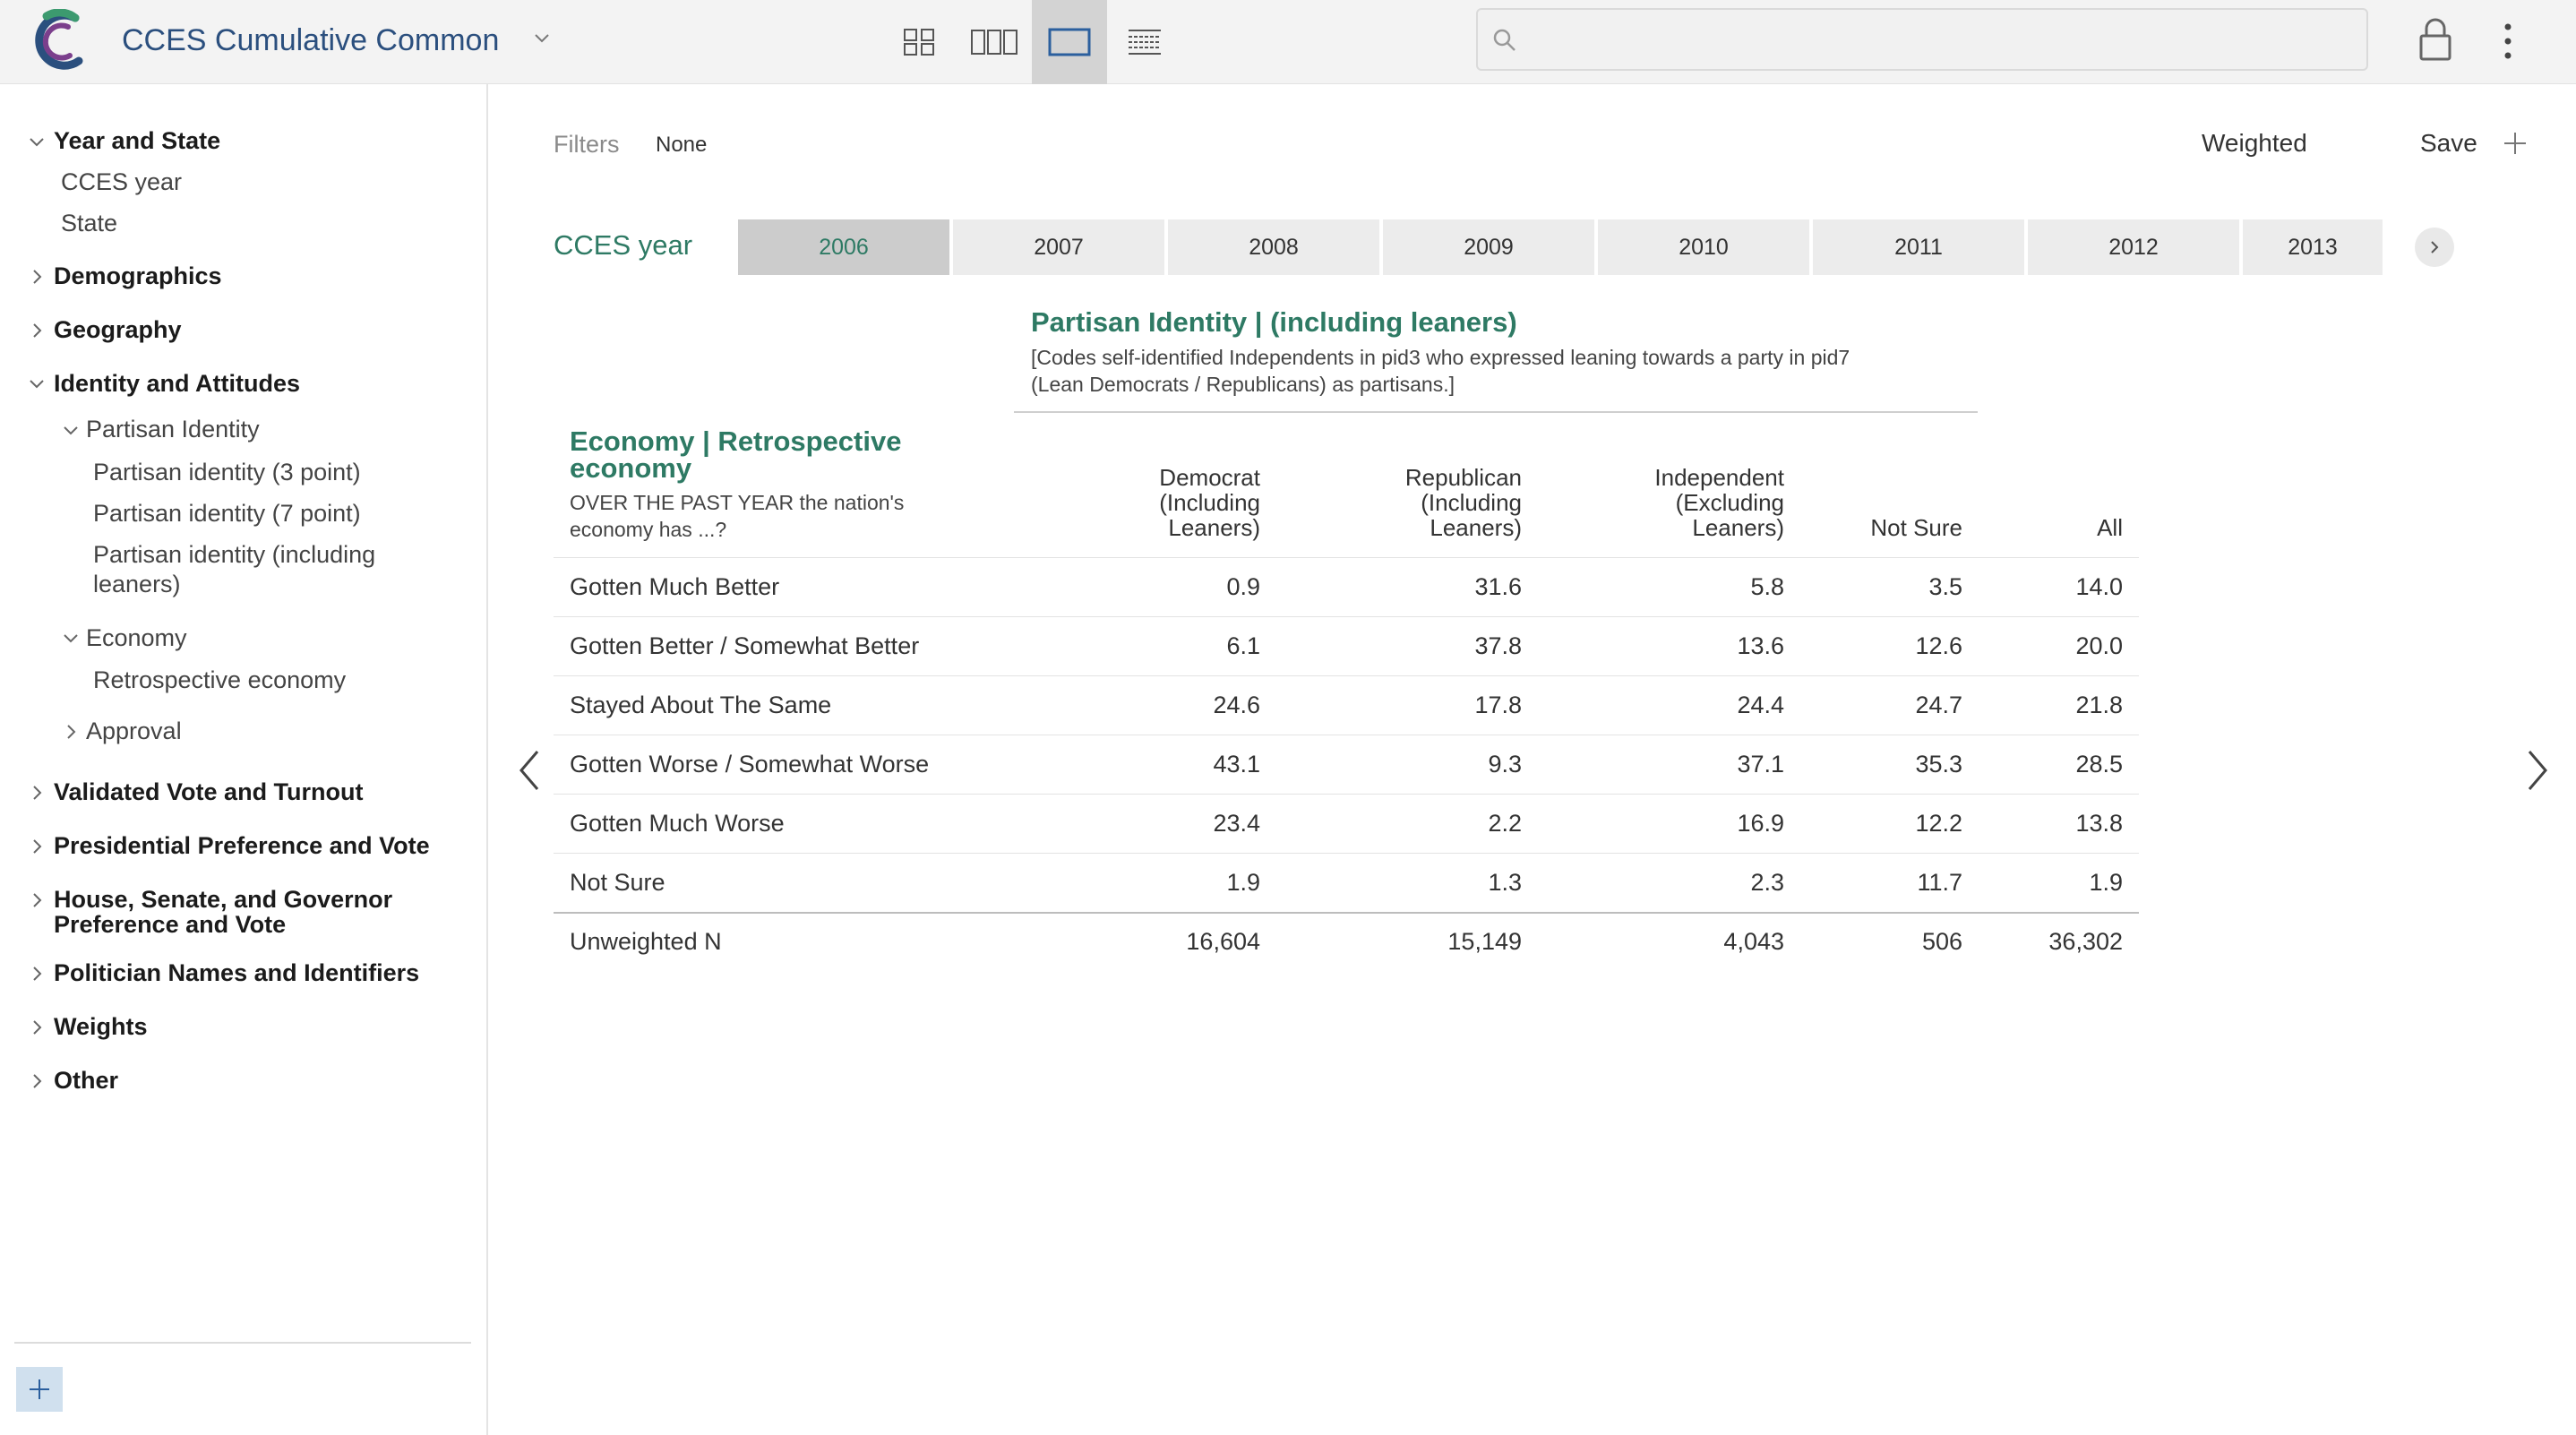  I want to click on sidebar-item-economy: Economy, so click(136, 638).